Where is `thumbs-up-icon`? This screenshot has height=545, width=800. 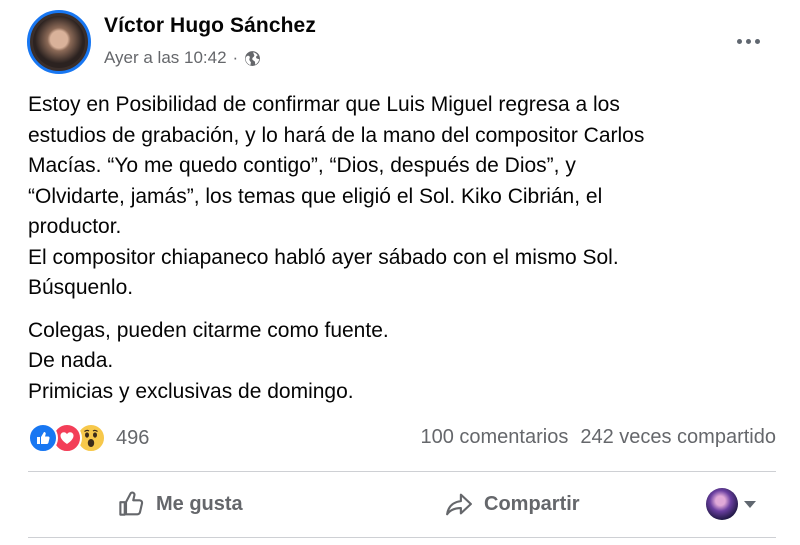
thumbs-up-icon is located at coordinates (131, 503).